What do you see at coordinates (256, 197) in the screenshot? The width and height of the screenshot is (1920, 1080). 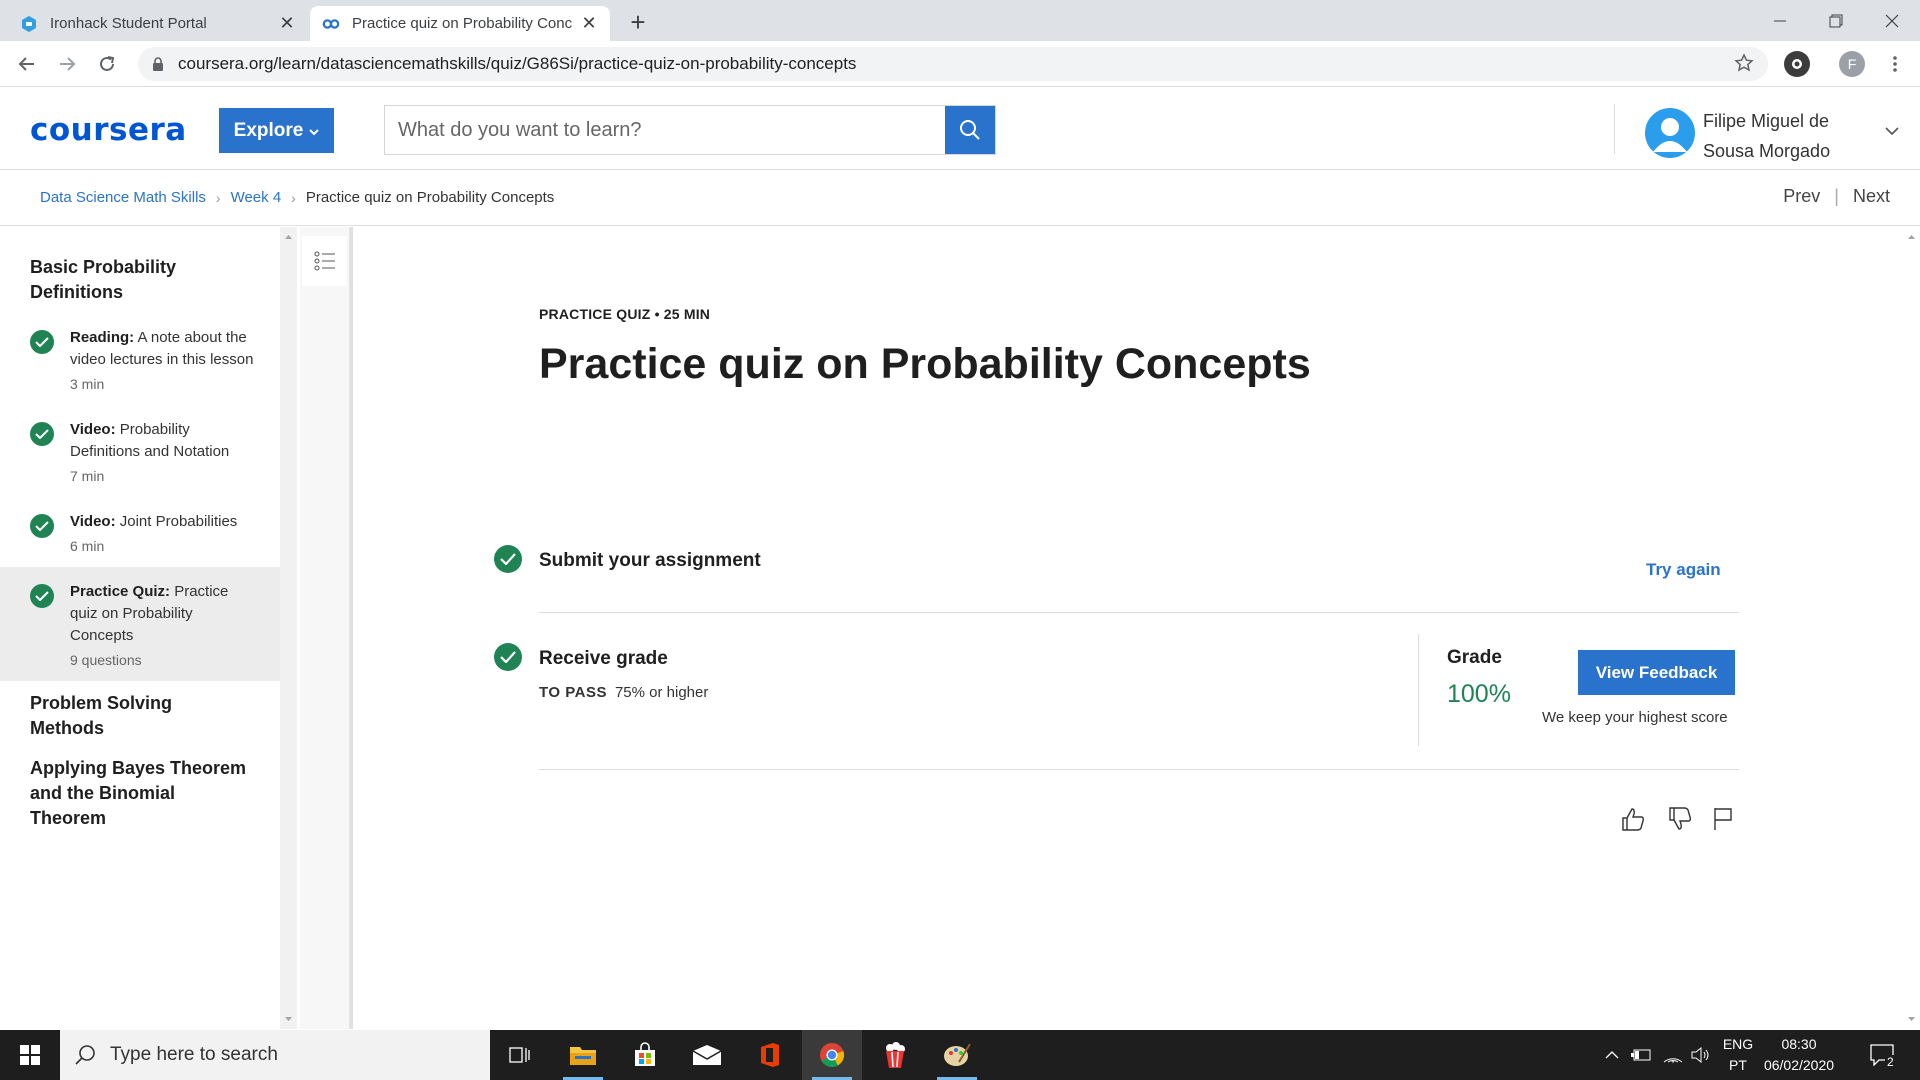 I see `breadcrumb-week: Week 4` at bounding box center [256, 197].